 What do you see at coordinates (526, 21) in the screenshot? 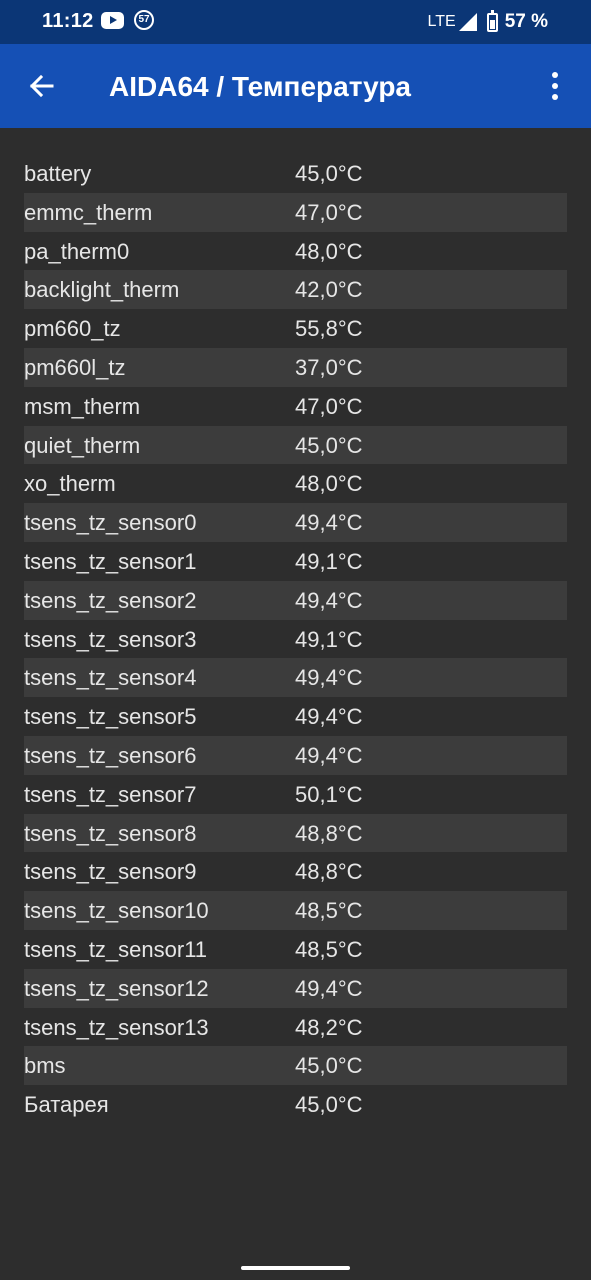
I see `battery-percent: 57 %` at bounding box center [526, 21].